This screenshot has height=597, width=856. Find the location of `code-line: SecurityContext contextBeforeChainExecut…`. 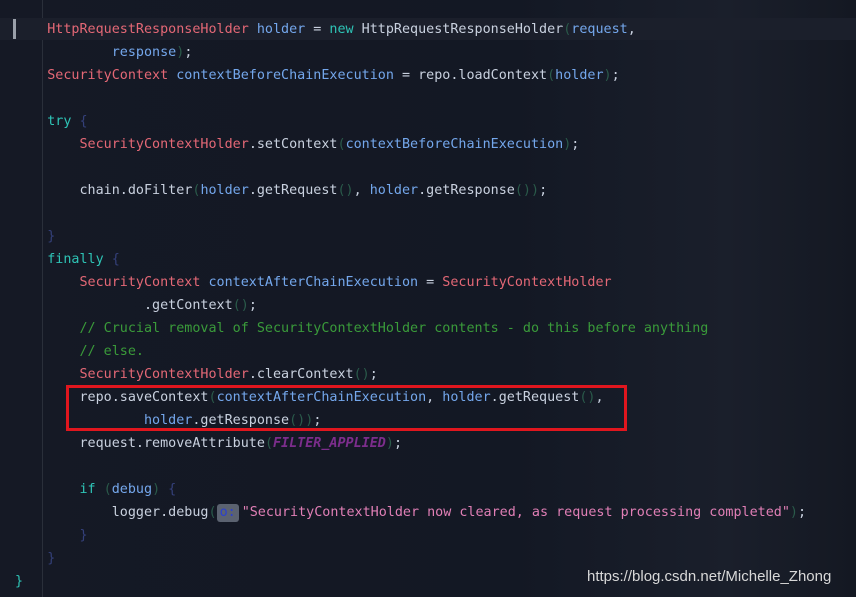

code-line: SecurityContext contextBeforeChainExecut… is located at coordinates (317, 75).